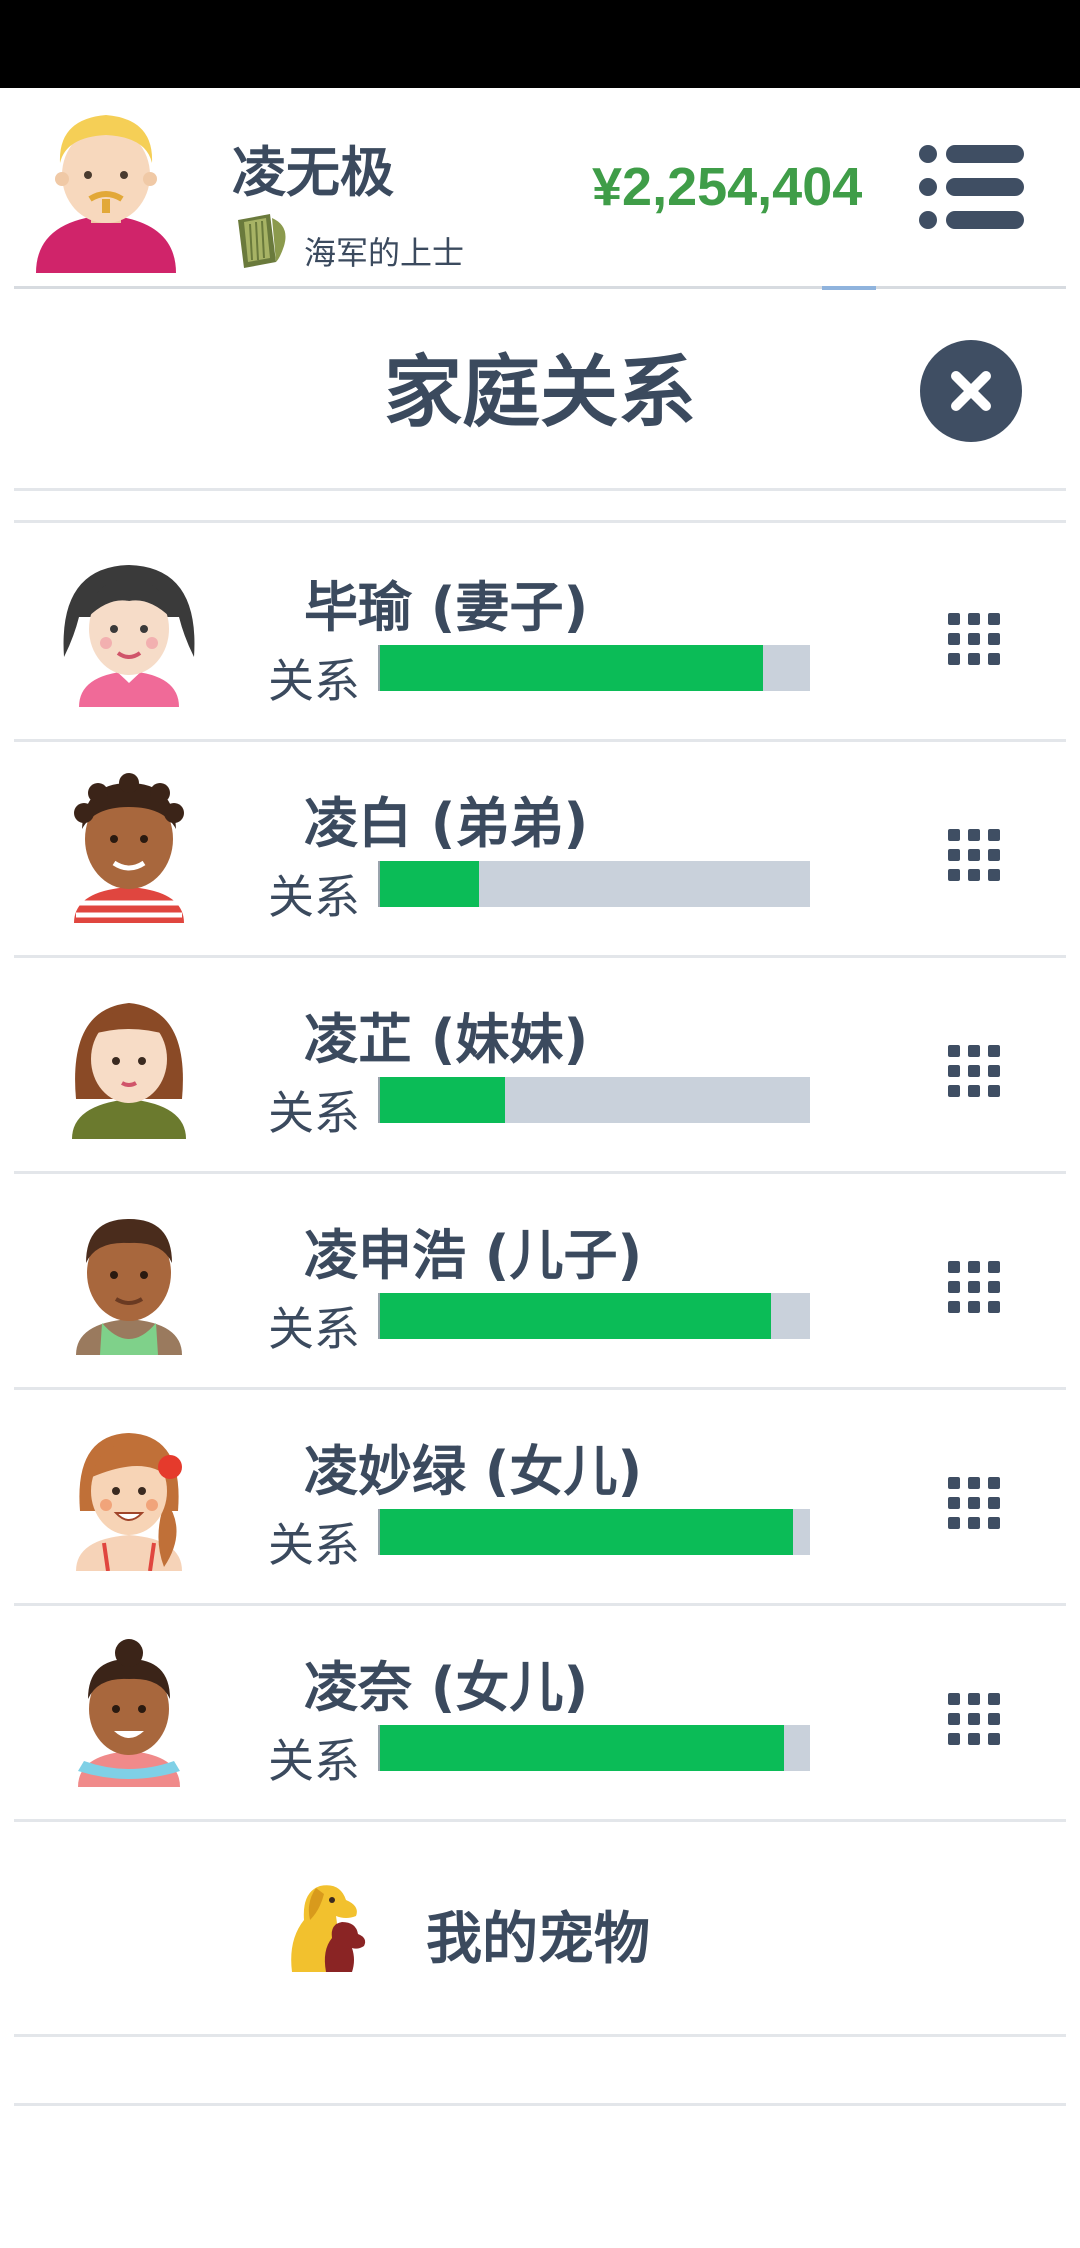 The height and width of the screenshot is (2248, 1080). I want to click on family-row-son: 凌申浩 (儿子) 关系, so click(540, 1280).